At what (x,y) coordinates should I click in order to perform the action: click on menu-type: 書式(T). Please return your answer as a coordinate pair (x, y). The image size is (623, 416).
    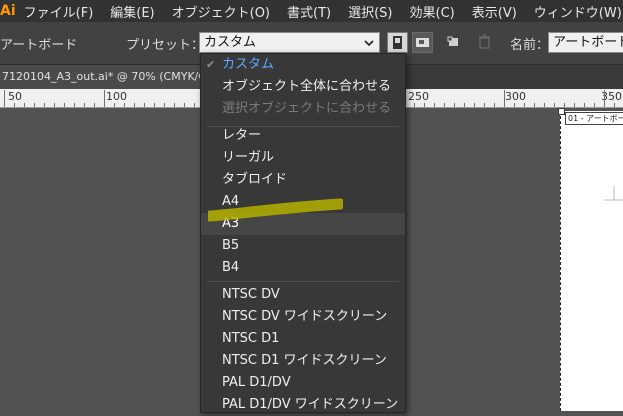
    Looking at the image, I should click on (309, 11).